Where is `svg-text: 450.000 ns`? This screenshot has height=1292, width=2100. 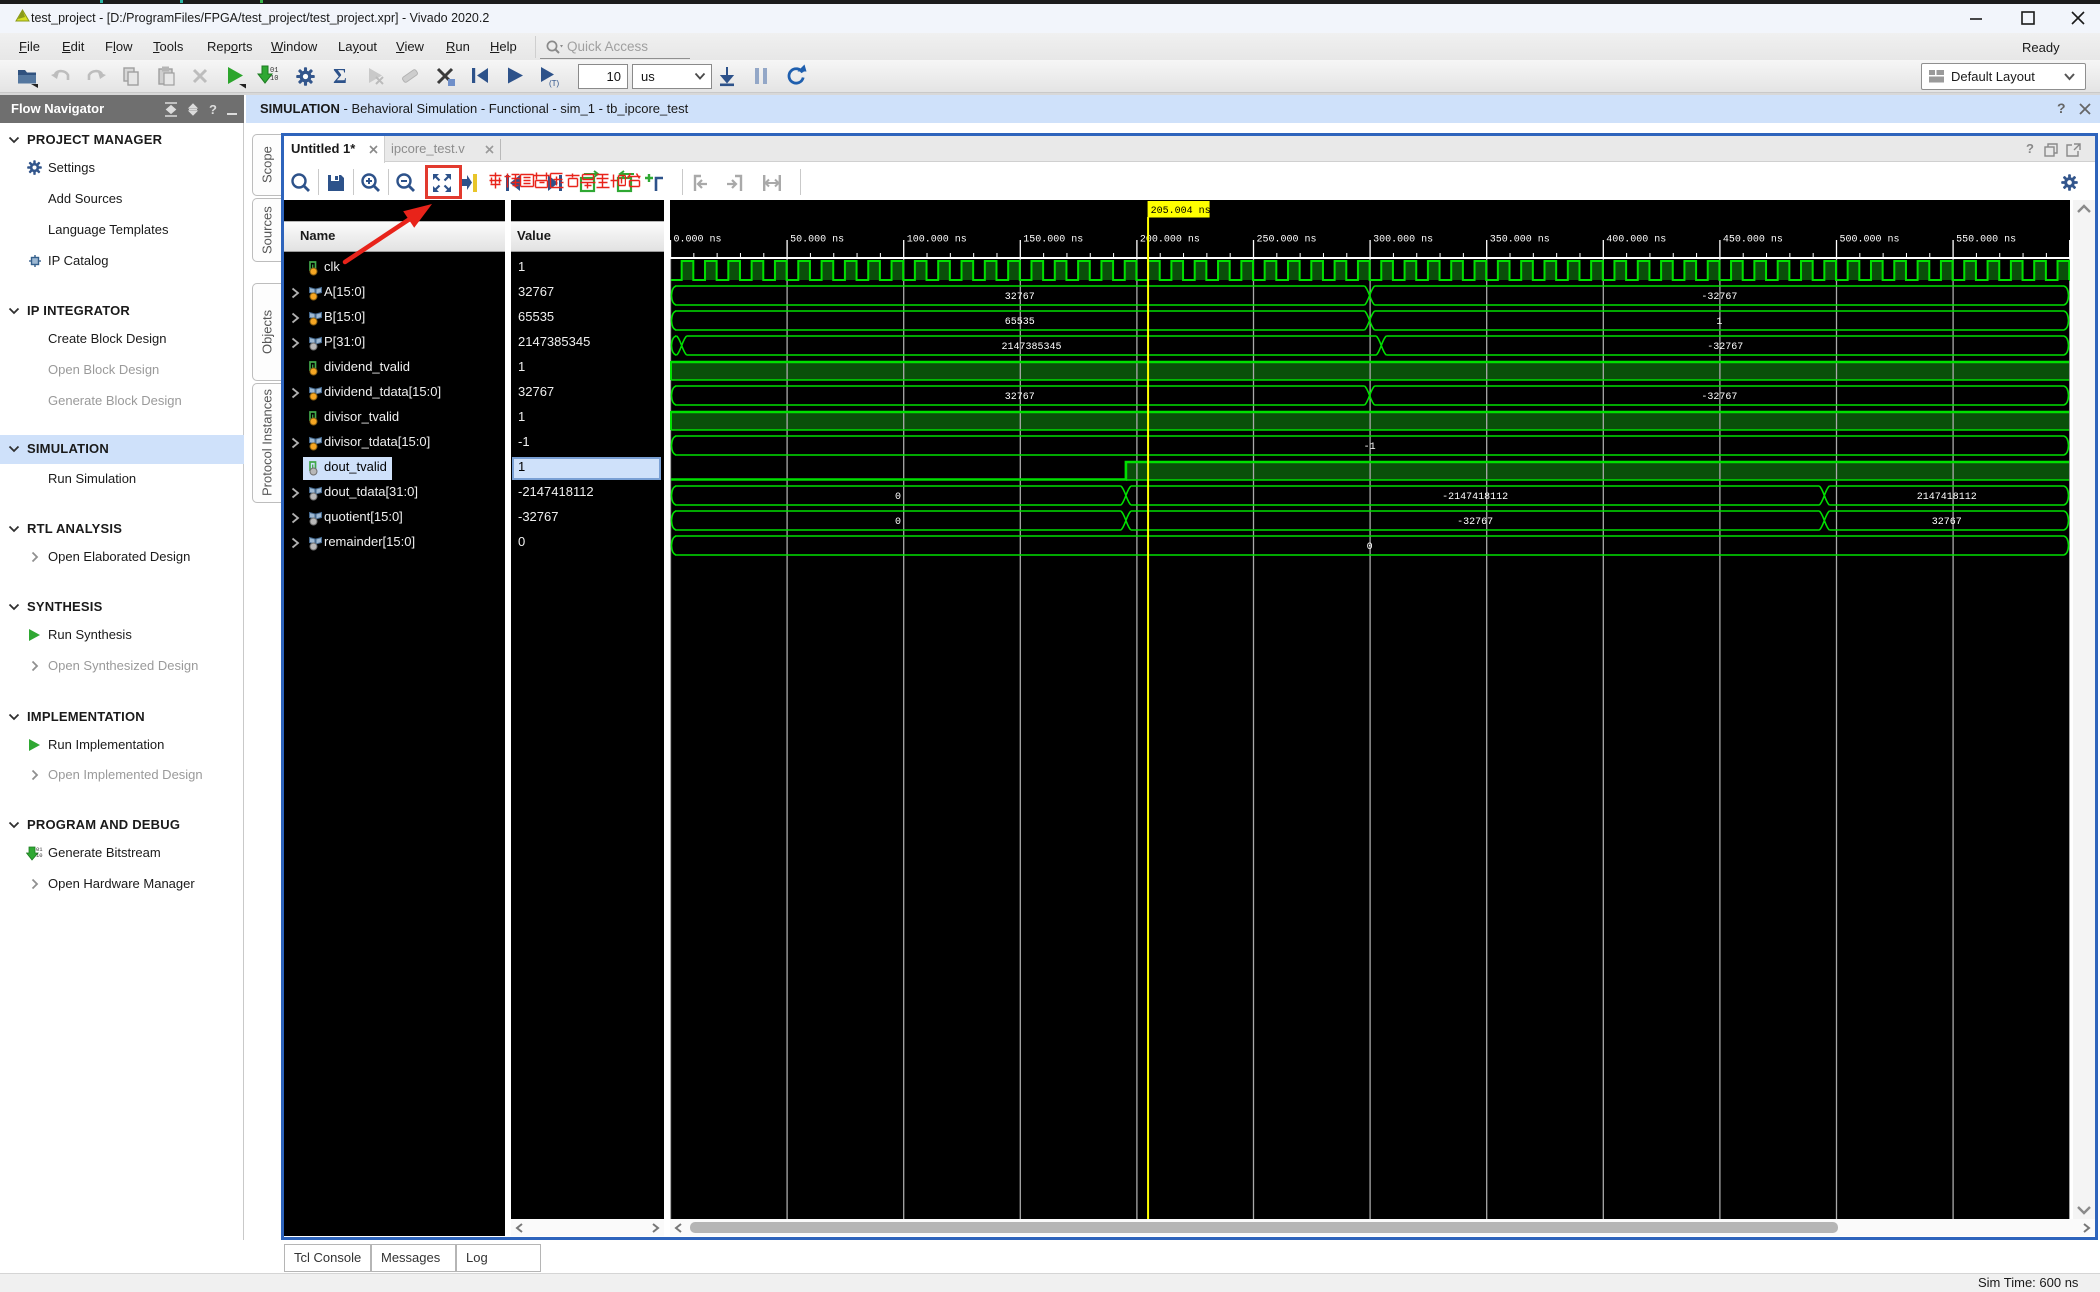 svg-text: 450.000 ns is located at coordinates (1753, 240).